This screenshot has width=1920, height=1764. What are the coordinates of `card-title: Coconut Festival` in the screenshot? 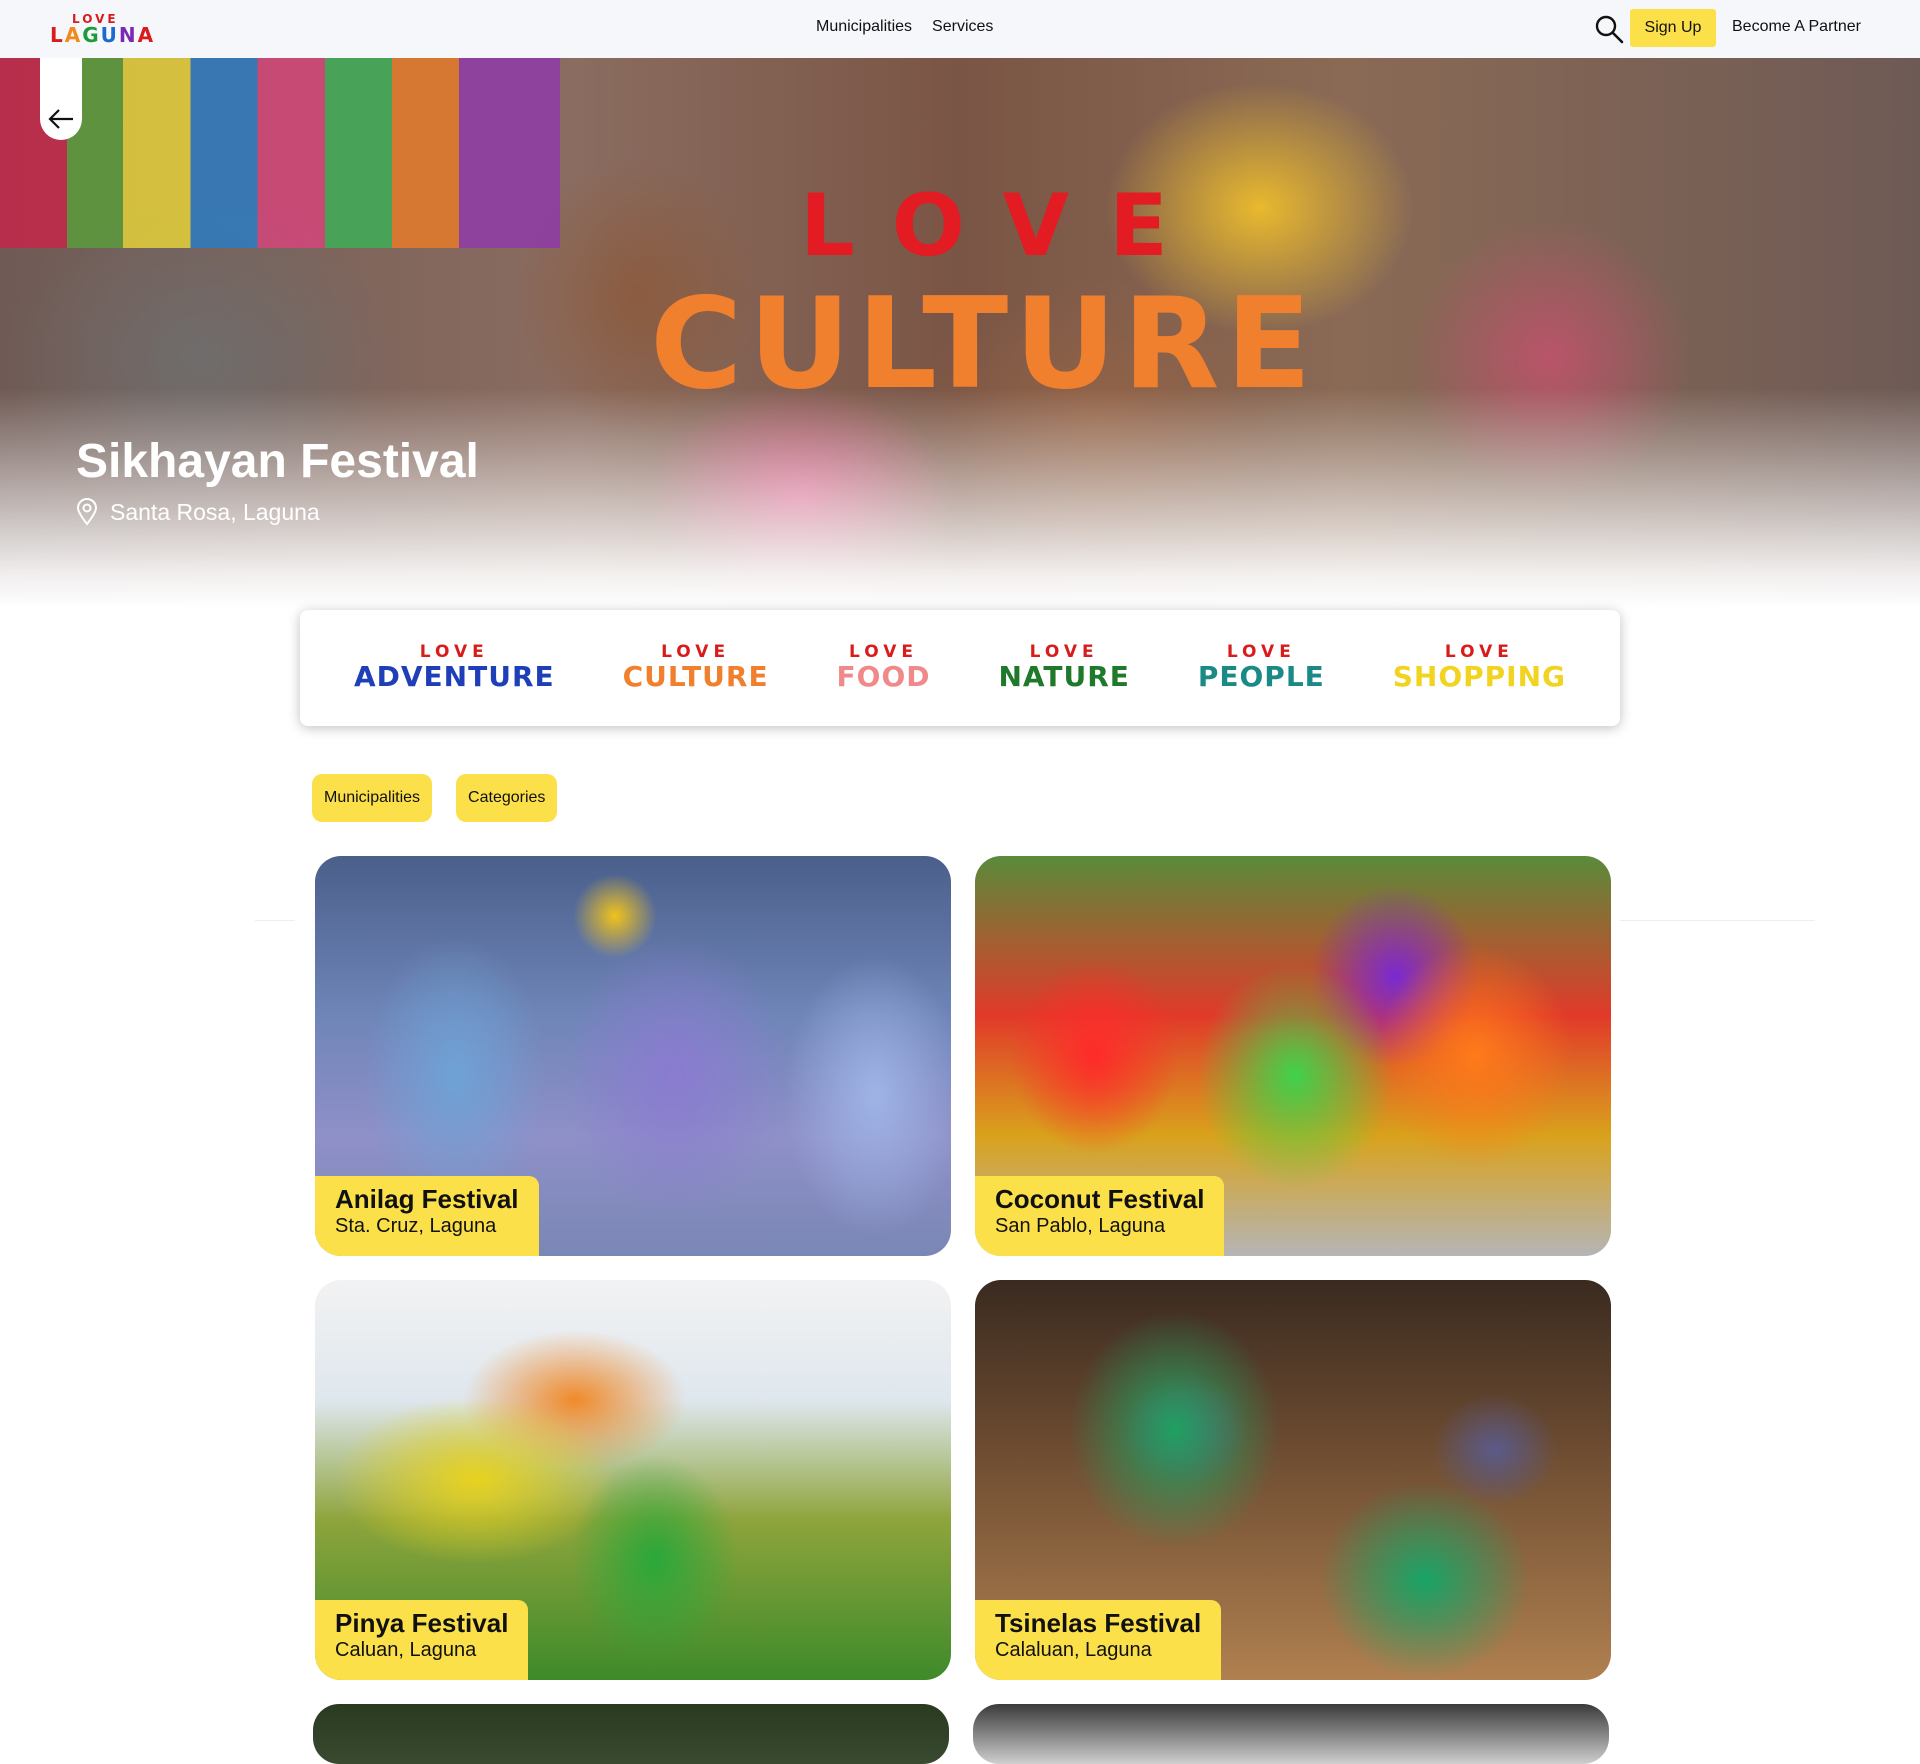 It's located at (1100, 1199).